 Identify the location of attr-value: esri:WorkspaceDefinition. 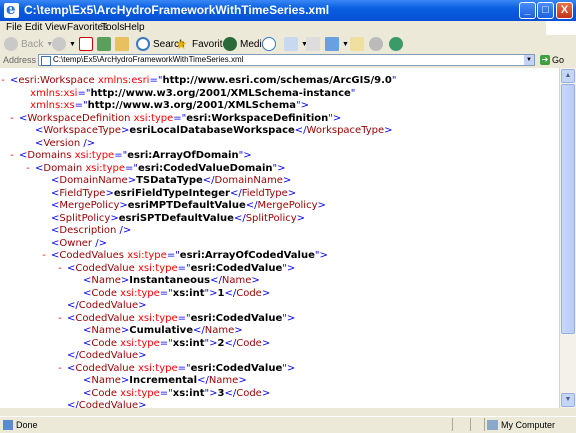
(257, 118).